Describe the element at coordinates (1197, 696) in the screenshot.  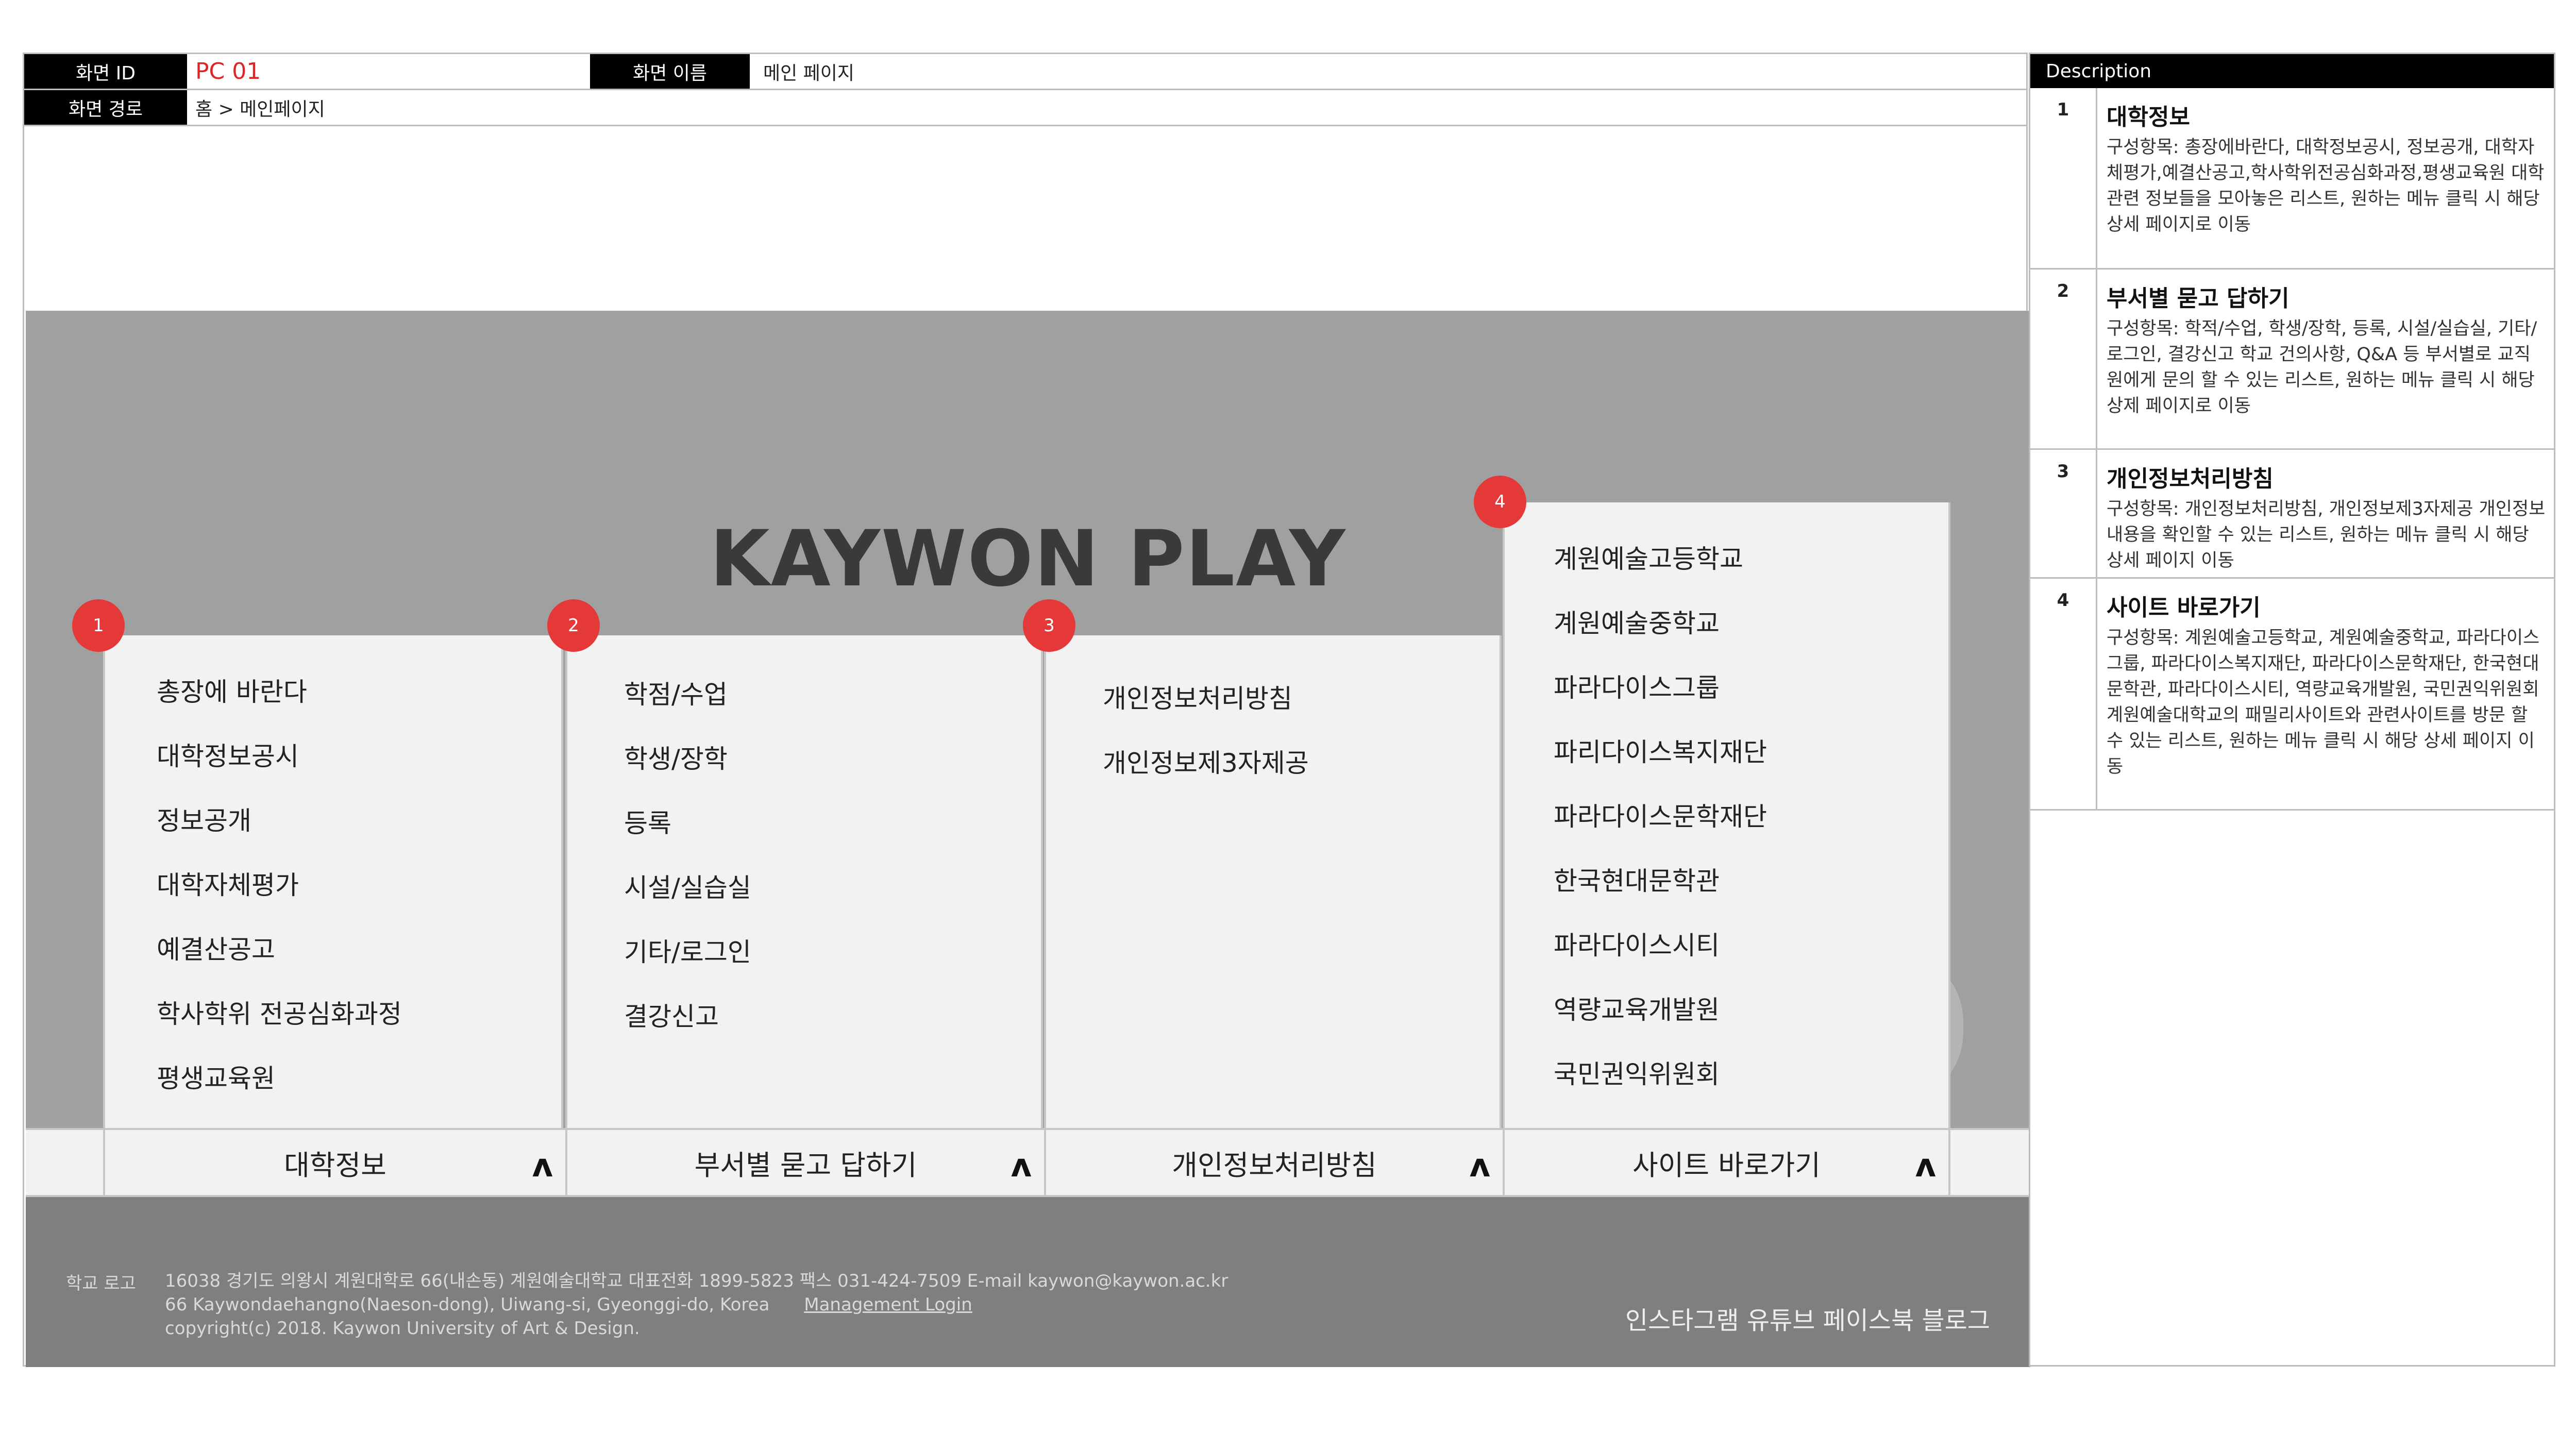
I see `menu-item: 개인정보처리방침` at that location.